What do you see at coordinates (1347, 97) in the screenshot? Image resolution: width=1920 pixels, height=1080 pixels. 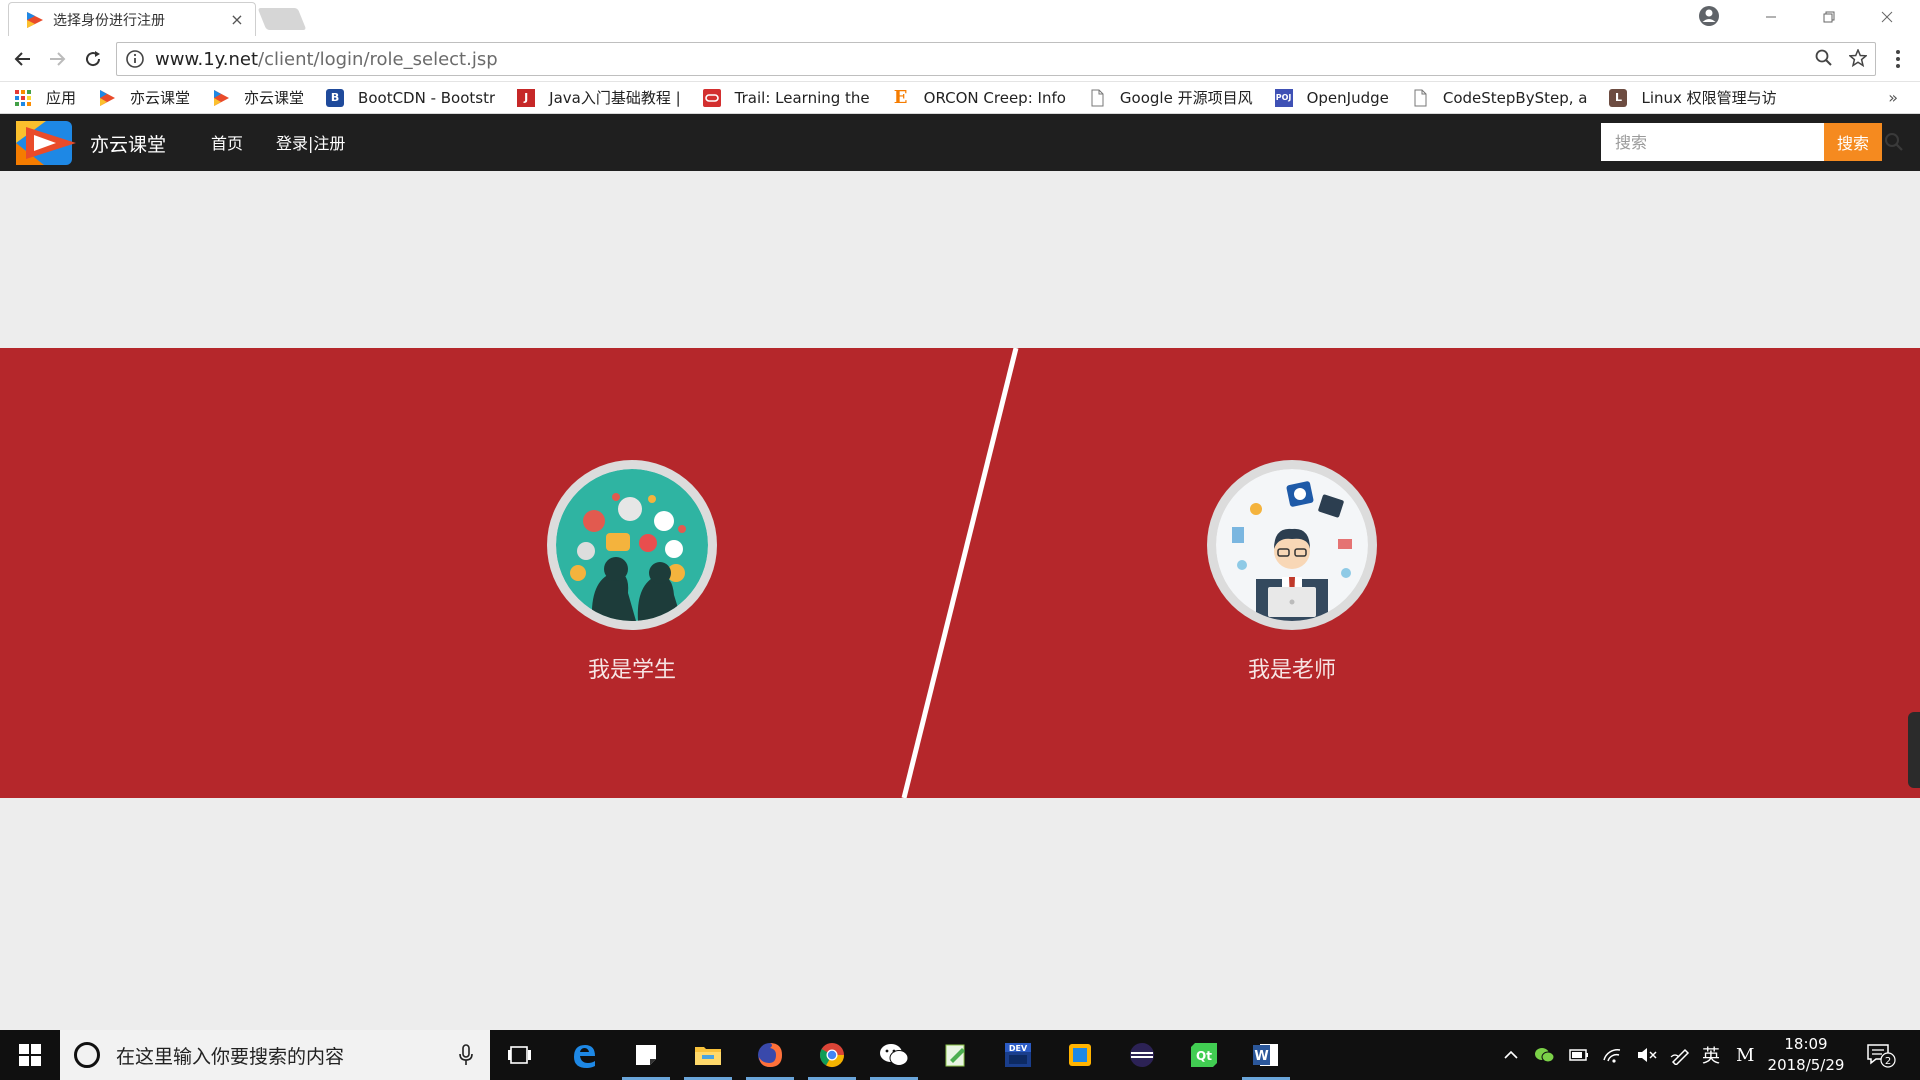 I see `bookmark-label: OpenJudge` at bounding box center [1347, 97].